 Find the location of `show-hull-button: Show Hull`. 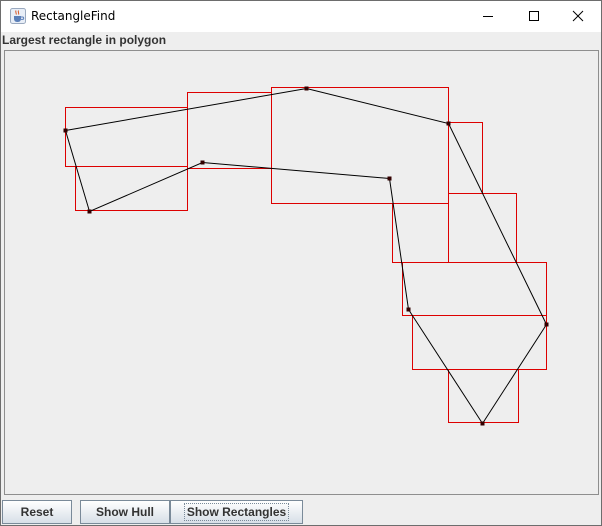

show-hull-button: Show Hull is located at coordinates (125, 512).